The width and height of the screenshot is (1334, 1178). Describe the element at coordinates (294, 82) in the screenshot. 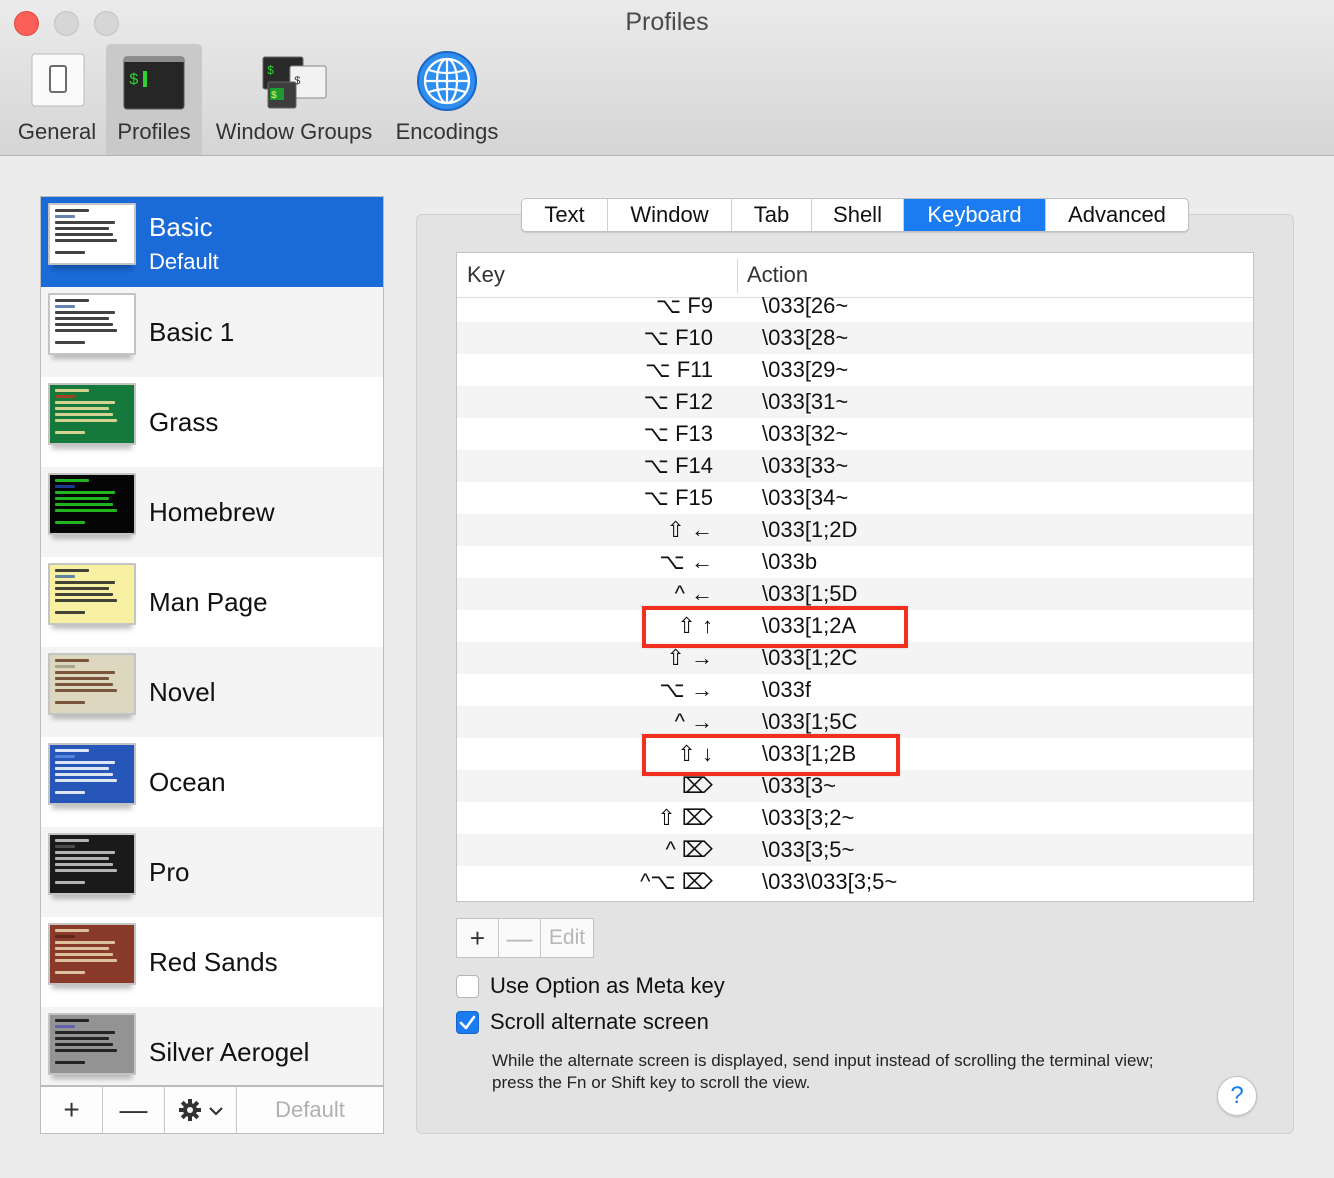

I see `window-groups-icon: $ $ $` at that location.